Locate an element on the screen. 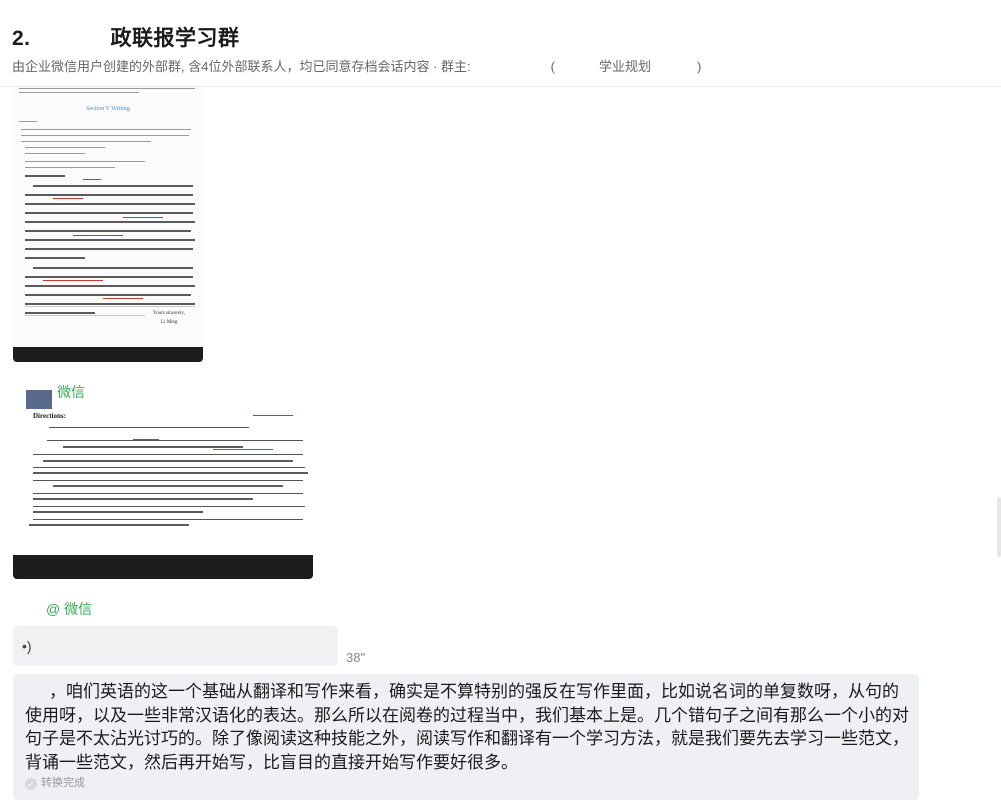 This screenshot has height=800, width=1001. voice-wave-icon: •) is located at coordinates (27, 646).